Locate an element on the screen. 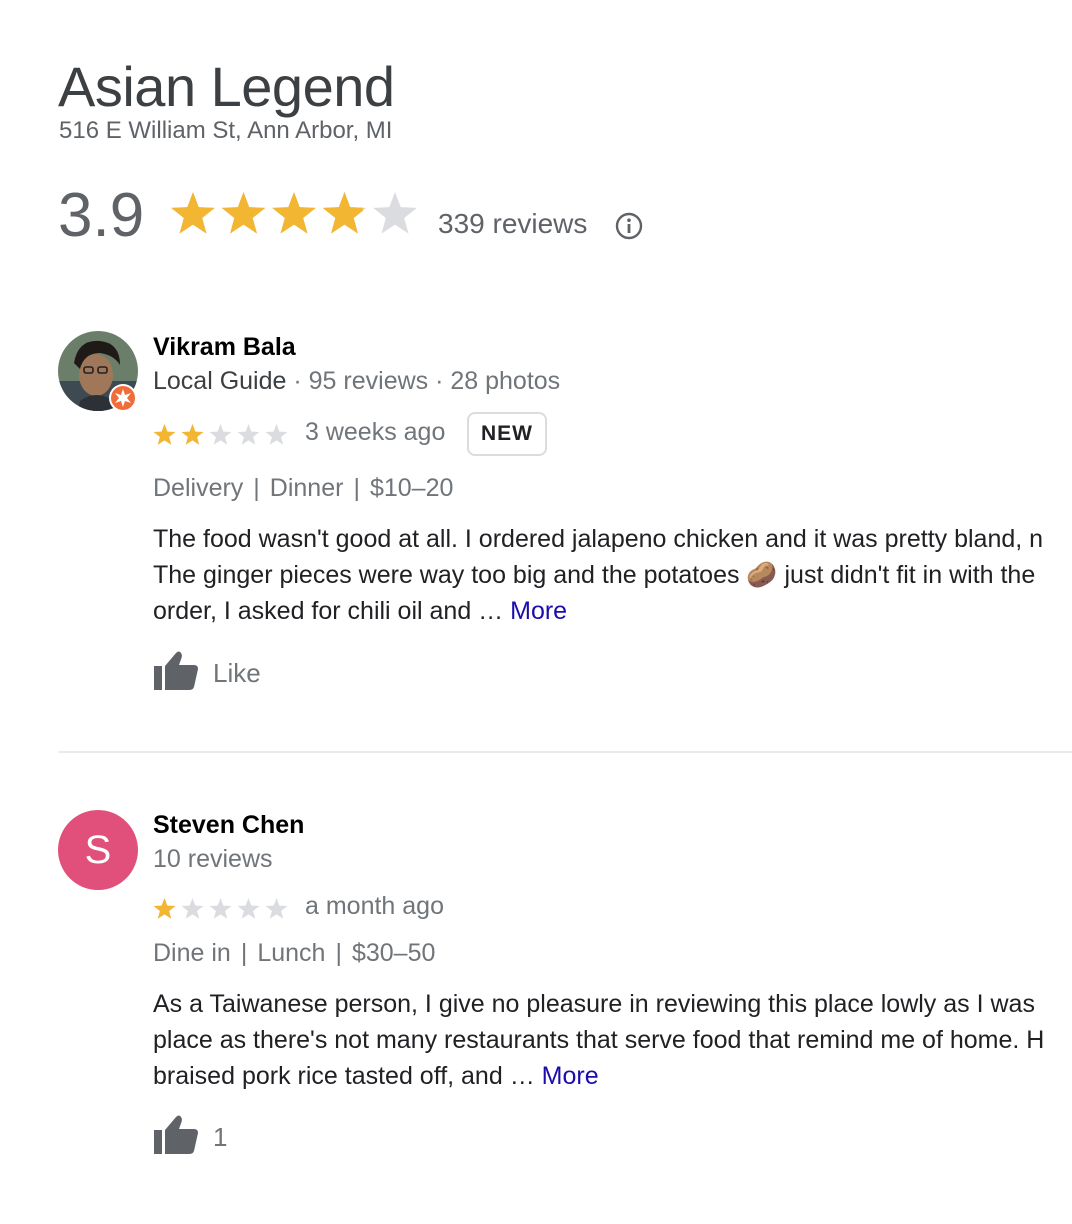  review-tags: Delivery | Dinner | $10–20 is located at coordinates (303, 488).